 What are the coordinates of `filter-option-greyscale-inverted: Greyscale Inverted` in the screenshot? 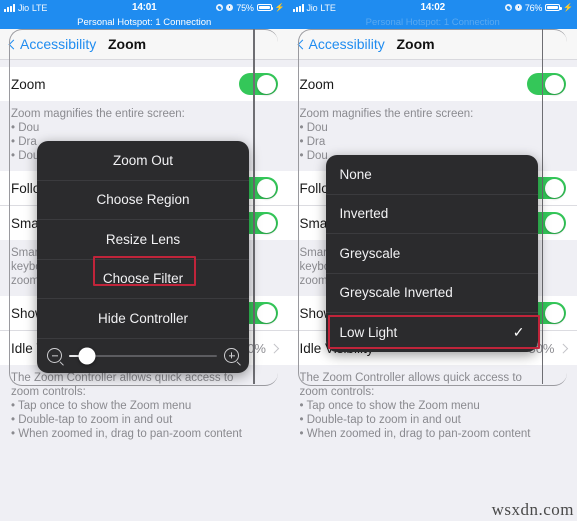 It's located at (431, 293).